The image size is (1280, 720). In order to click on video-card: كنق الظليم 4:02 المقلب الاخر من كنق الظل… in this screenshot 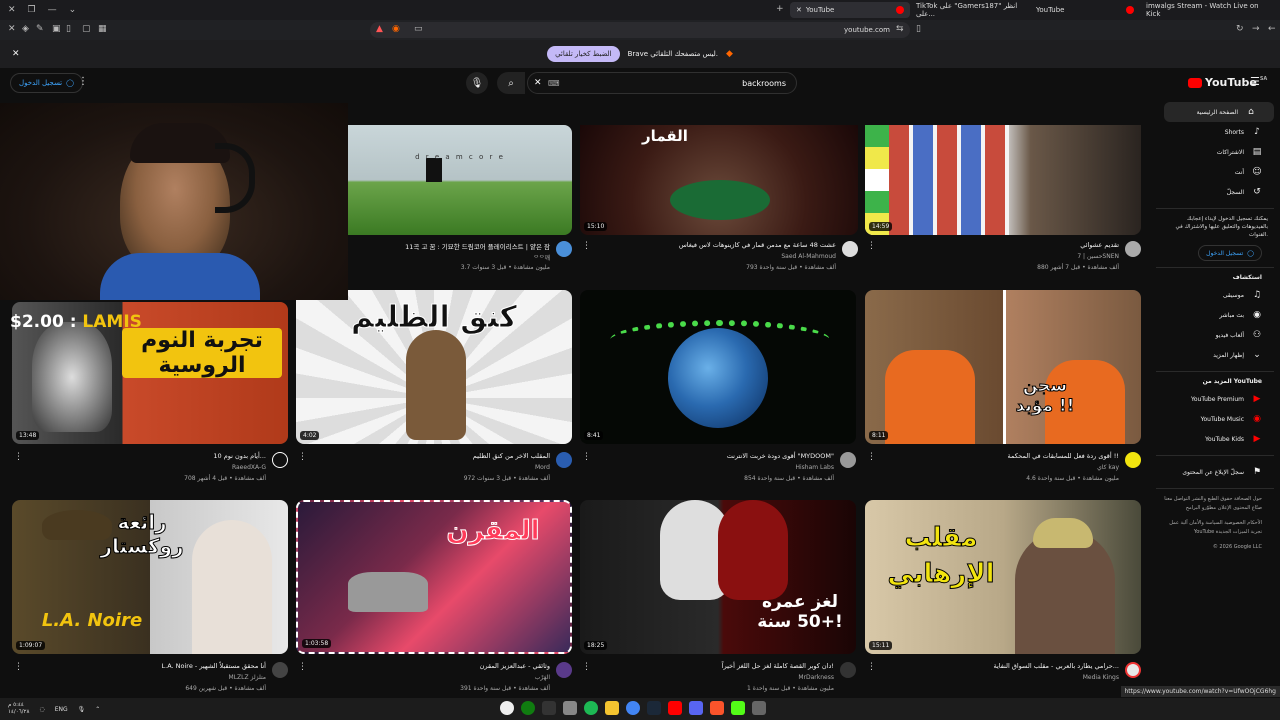, I will do `click(434, 387)`.